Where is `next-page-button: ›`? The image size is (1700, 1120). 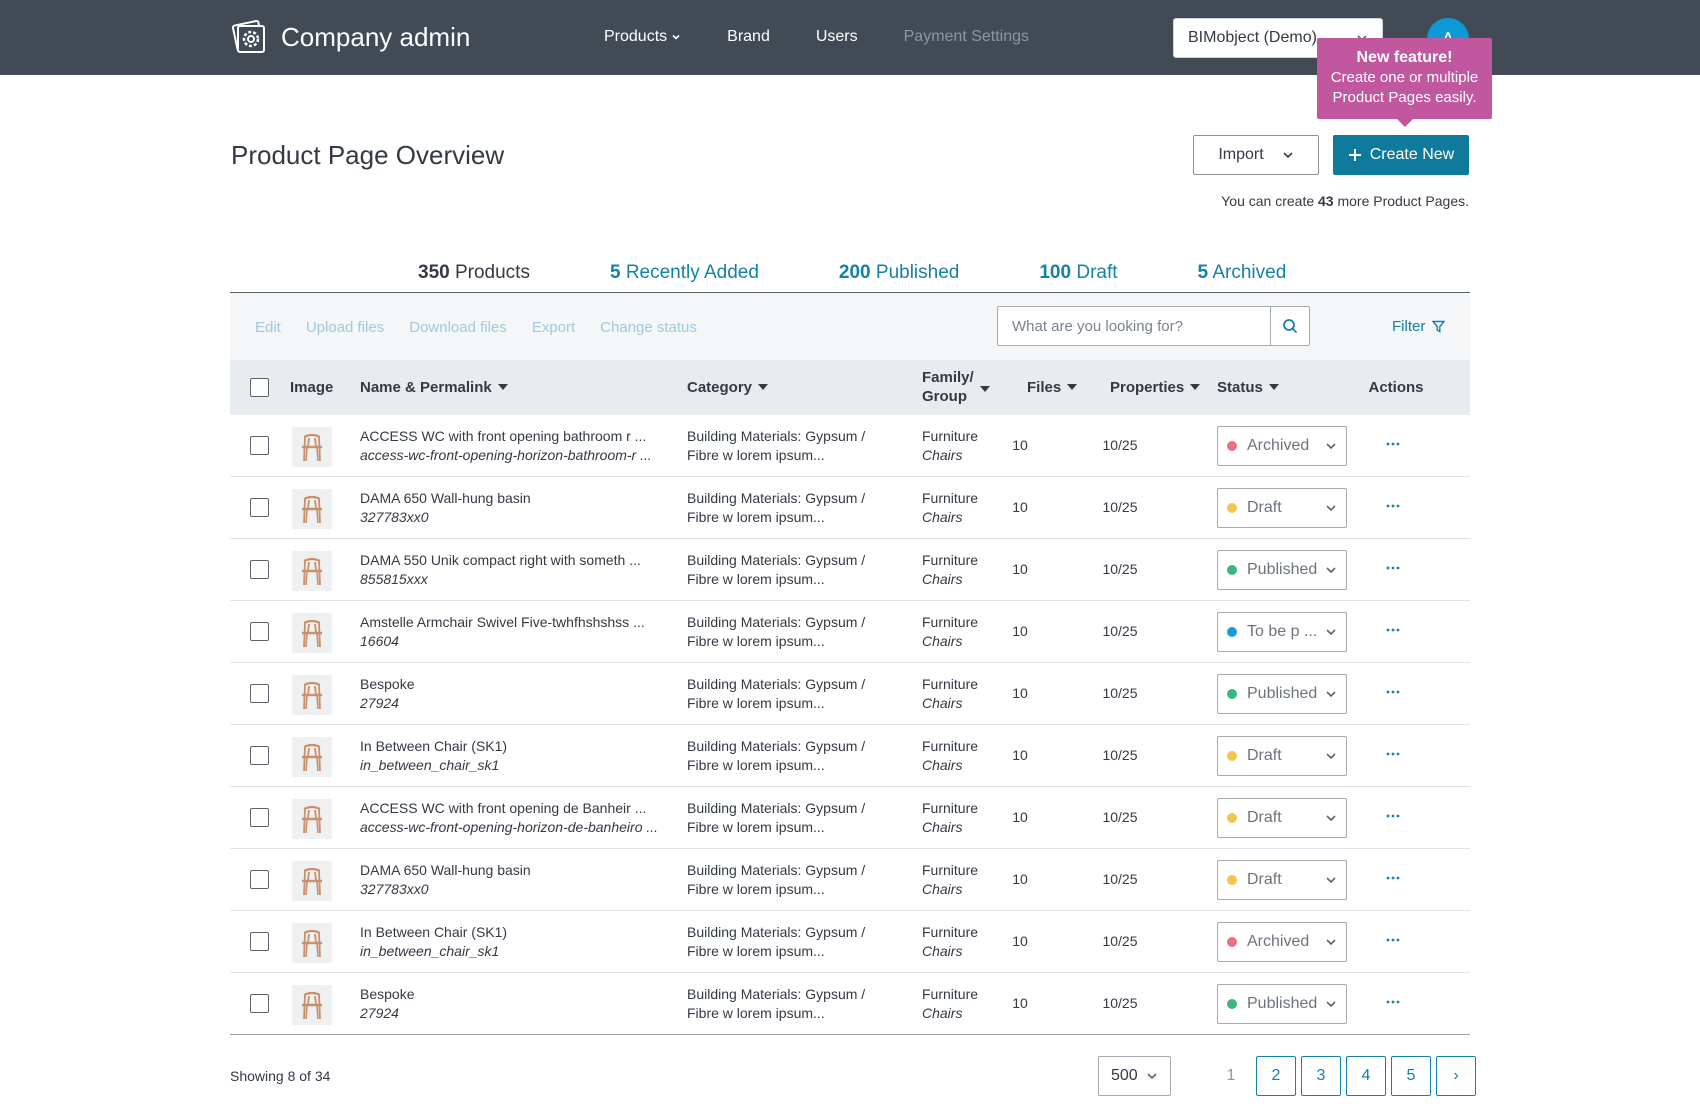
next-page-button: › is located at coordinates (1456, 1076).